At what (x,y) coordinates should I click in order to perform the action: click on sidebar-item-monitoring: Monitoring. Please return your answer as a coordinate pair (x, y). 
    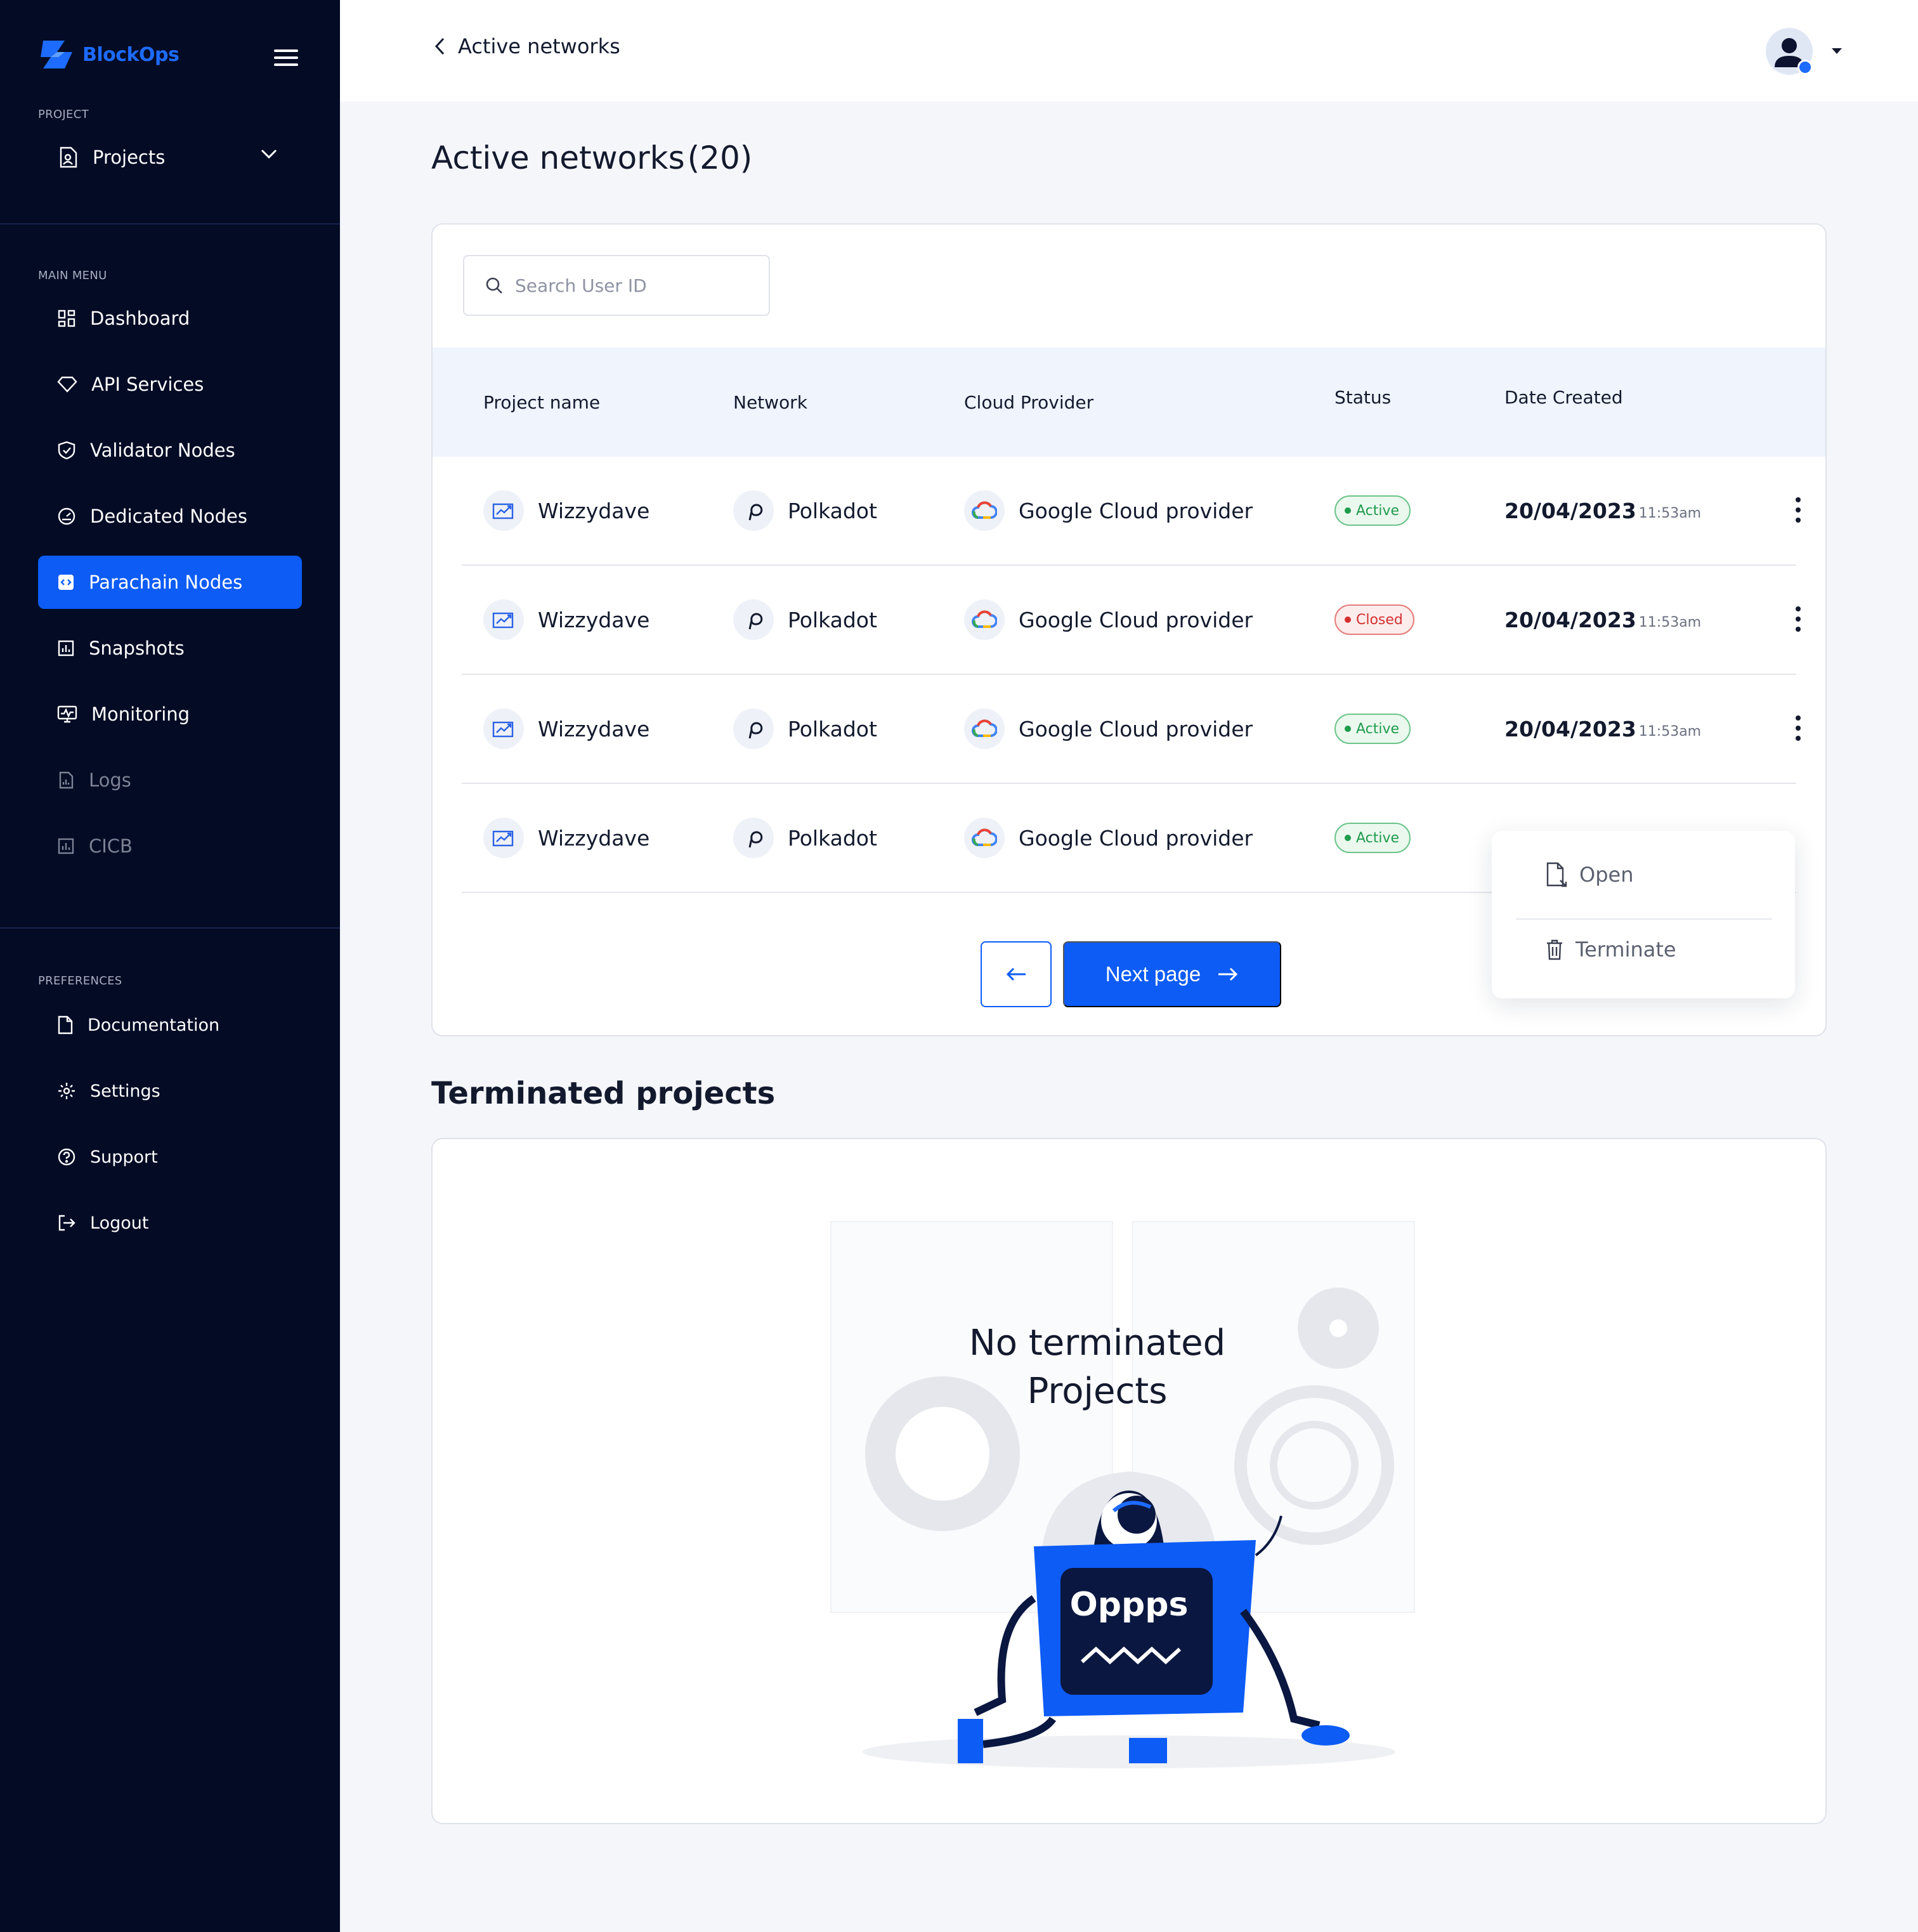
    Looking at the image, I should click on (170, 714).